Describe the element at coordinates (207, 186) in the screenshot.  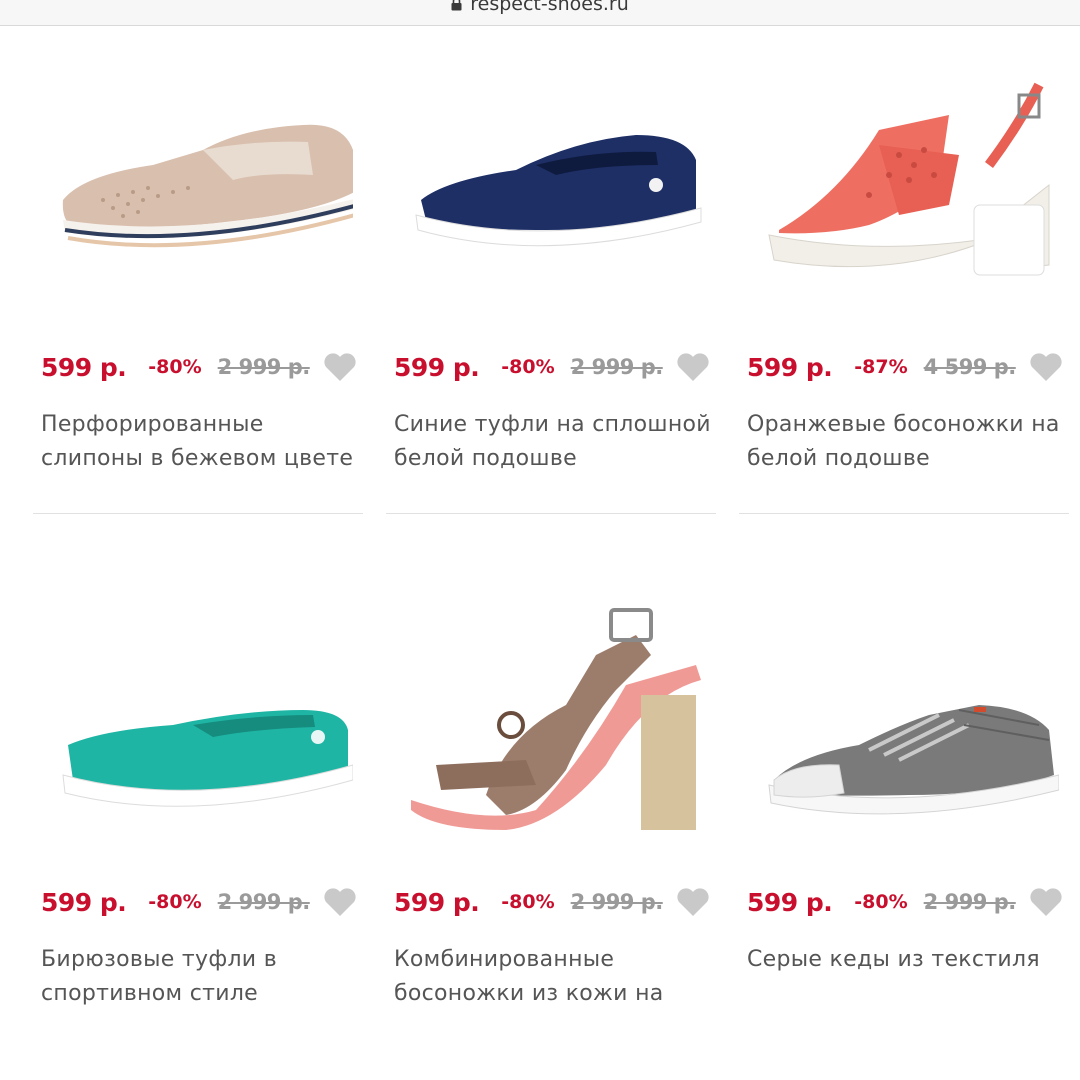
I see `beige-slip-on-icon` at that location.